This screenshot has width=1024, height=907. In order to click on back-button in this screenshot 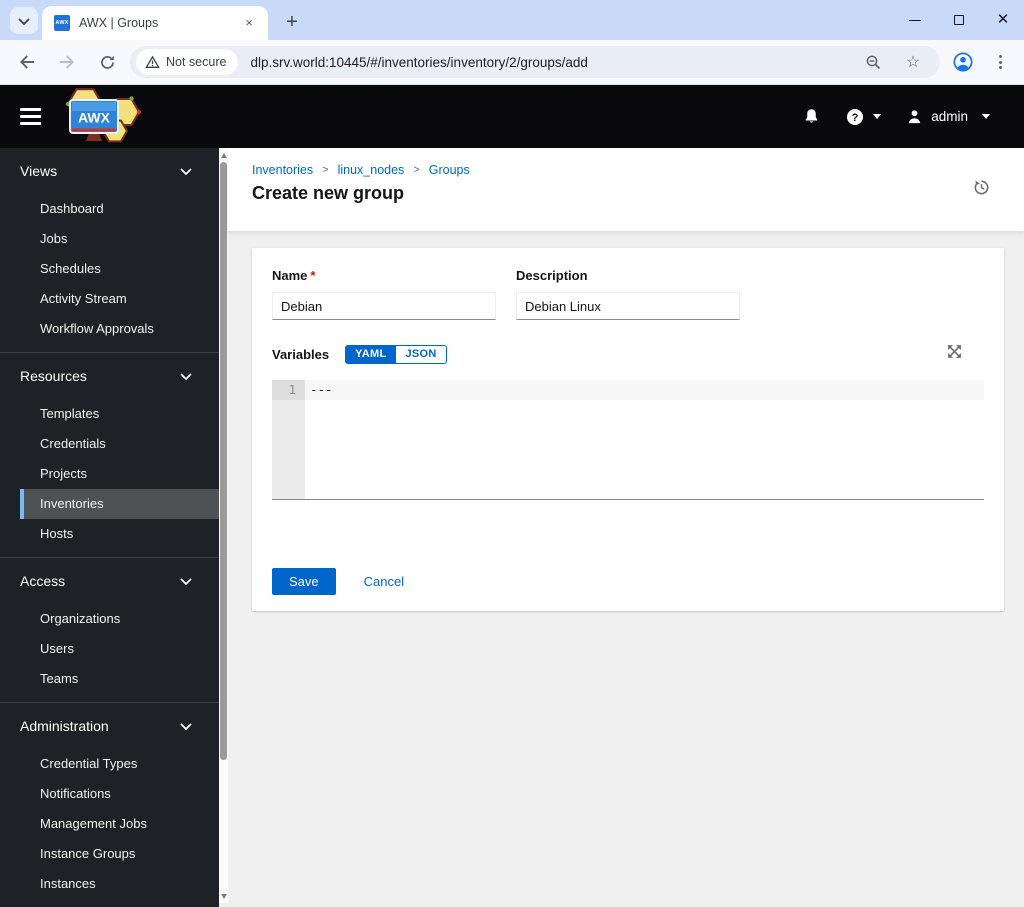, I will do `click(27, 62)`.